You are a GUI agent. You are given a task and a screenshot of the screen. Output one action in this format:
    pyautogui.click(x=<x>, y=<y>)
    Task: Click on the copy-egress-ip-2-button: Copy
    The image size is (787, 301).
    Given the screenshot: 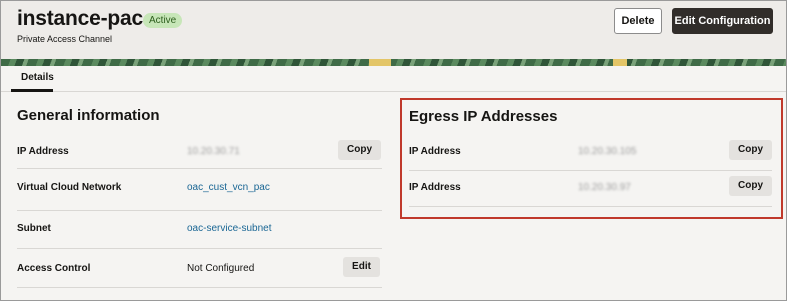 What is the action you would take?
    pyautogui.click(x=750, y=186)
    